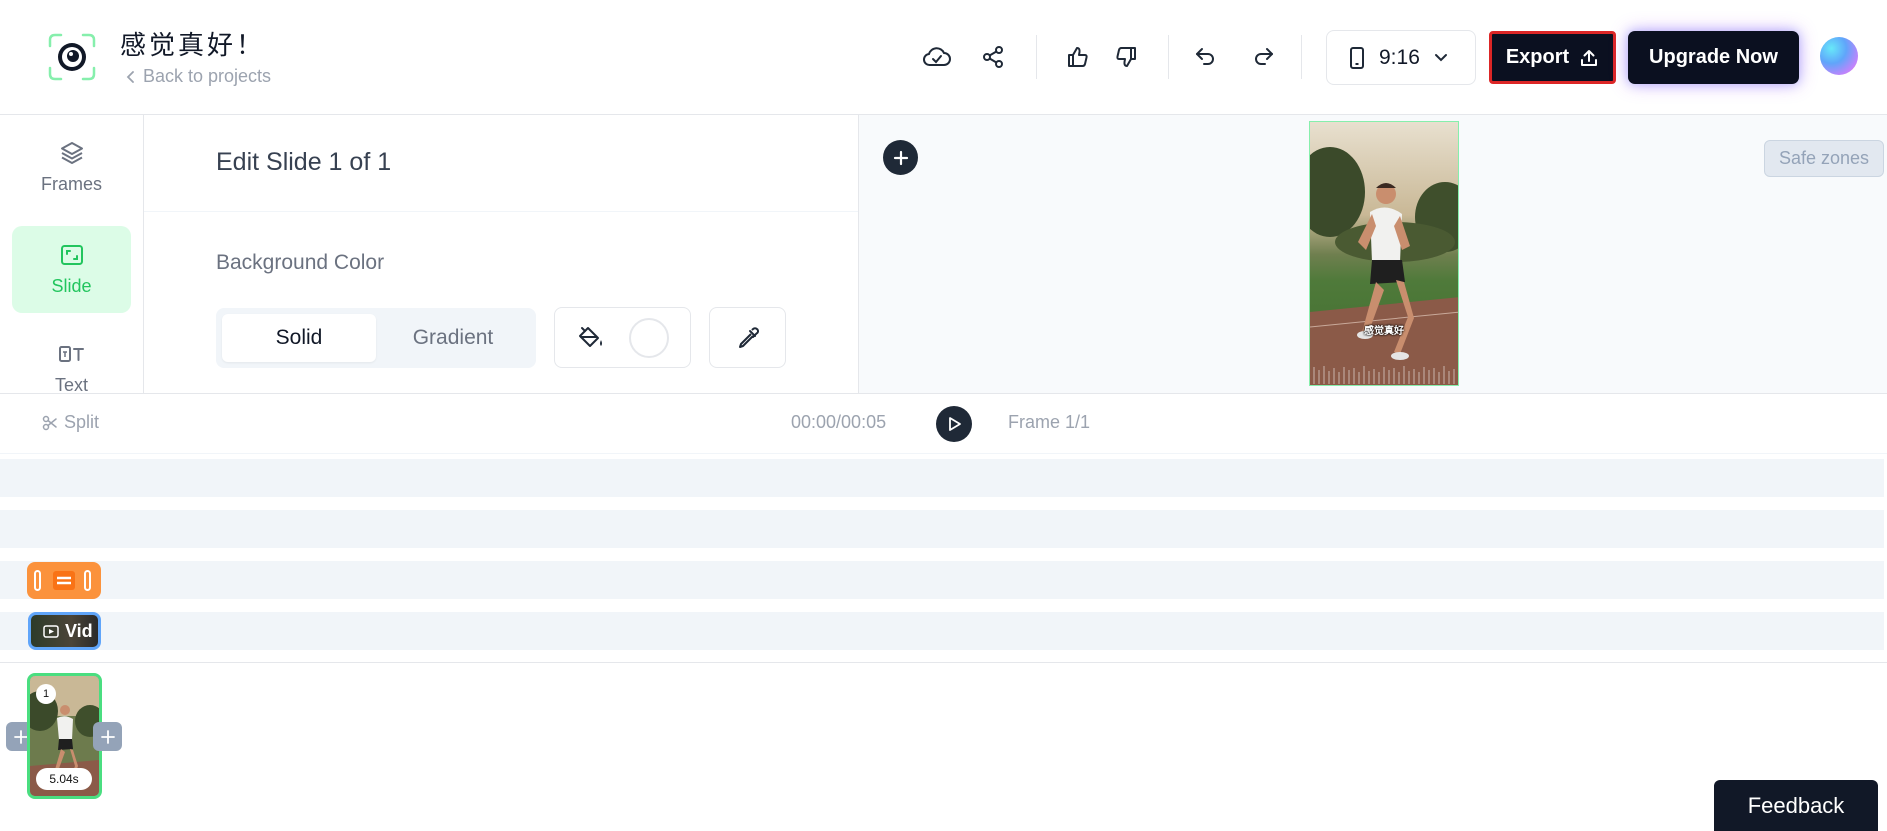 This screenshot has height=831, width=1887. Describe the element at coordinates (590, 337) in the screenshot. I see `paint-bucket-icon` at that location.